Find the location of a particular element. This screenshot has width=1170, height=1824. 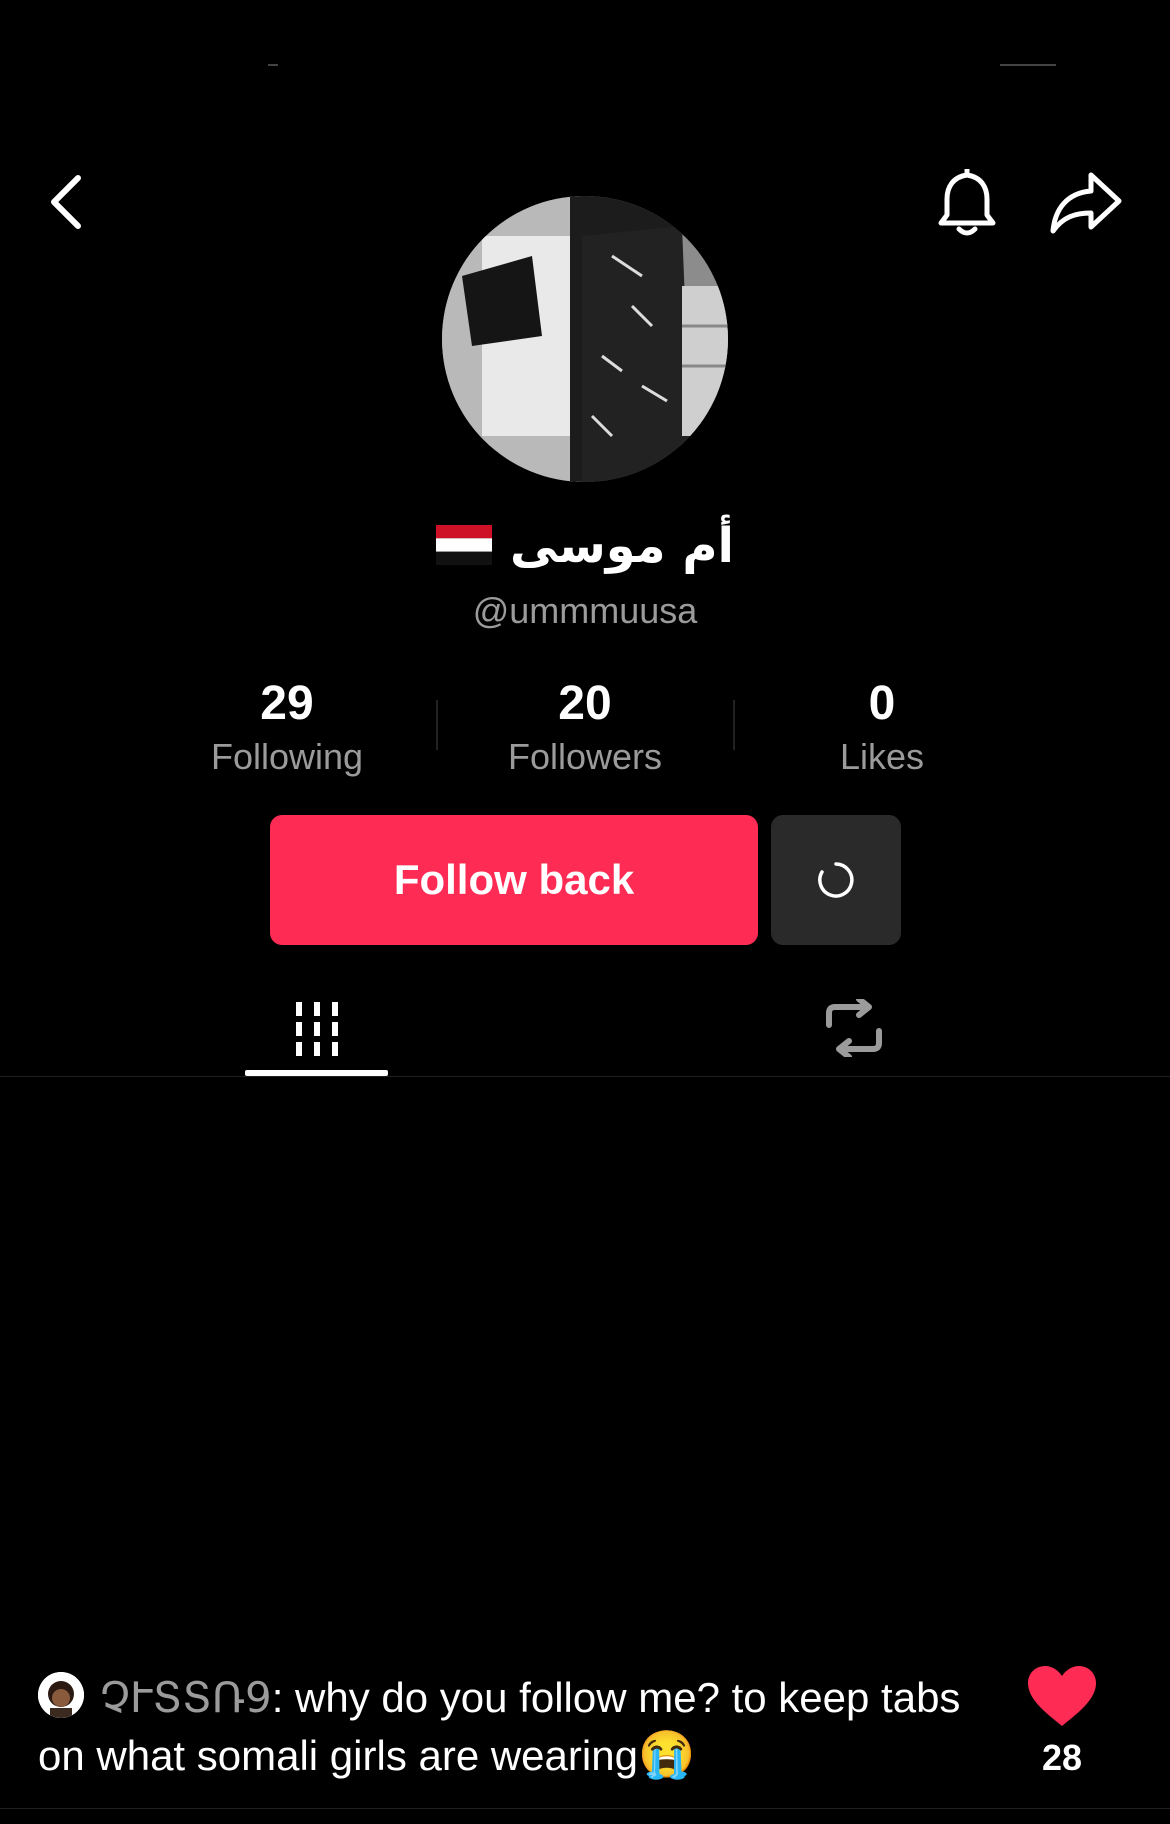

stat-likes: 0 Likes is located at coordinates (882, 728).